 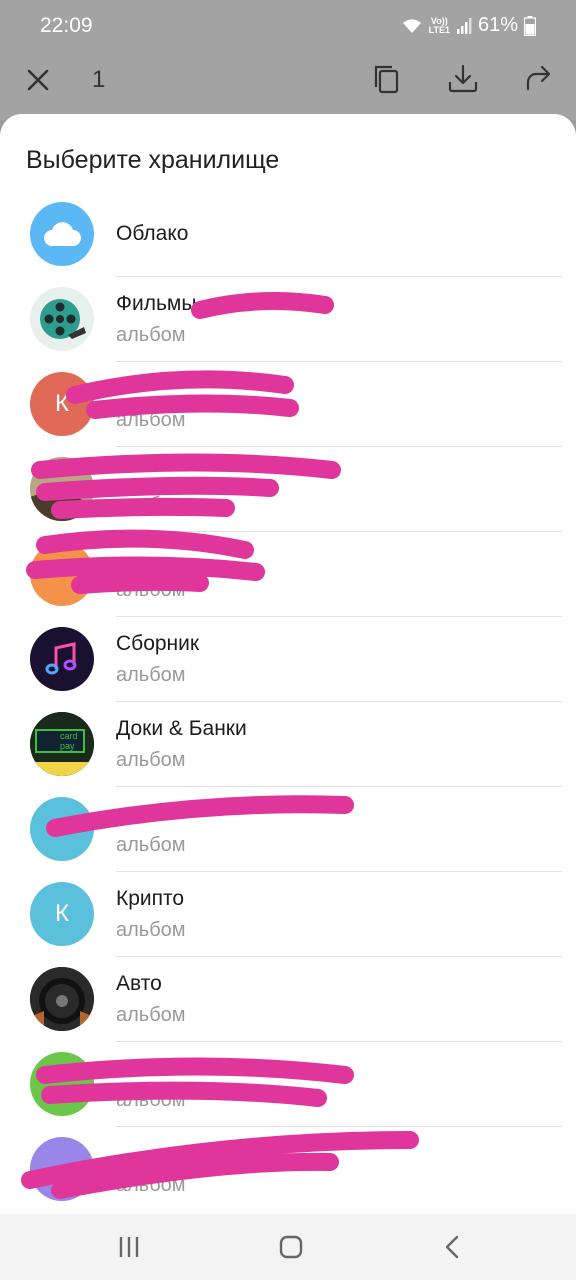 What do you see at coordinates (439, 25) in the screenshot?
I see `network-label: Vo)) LTE1` at bounding box center [439, 25].